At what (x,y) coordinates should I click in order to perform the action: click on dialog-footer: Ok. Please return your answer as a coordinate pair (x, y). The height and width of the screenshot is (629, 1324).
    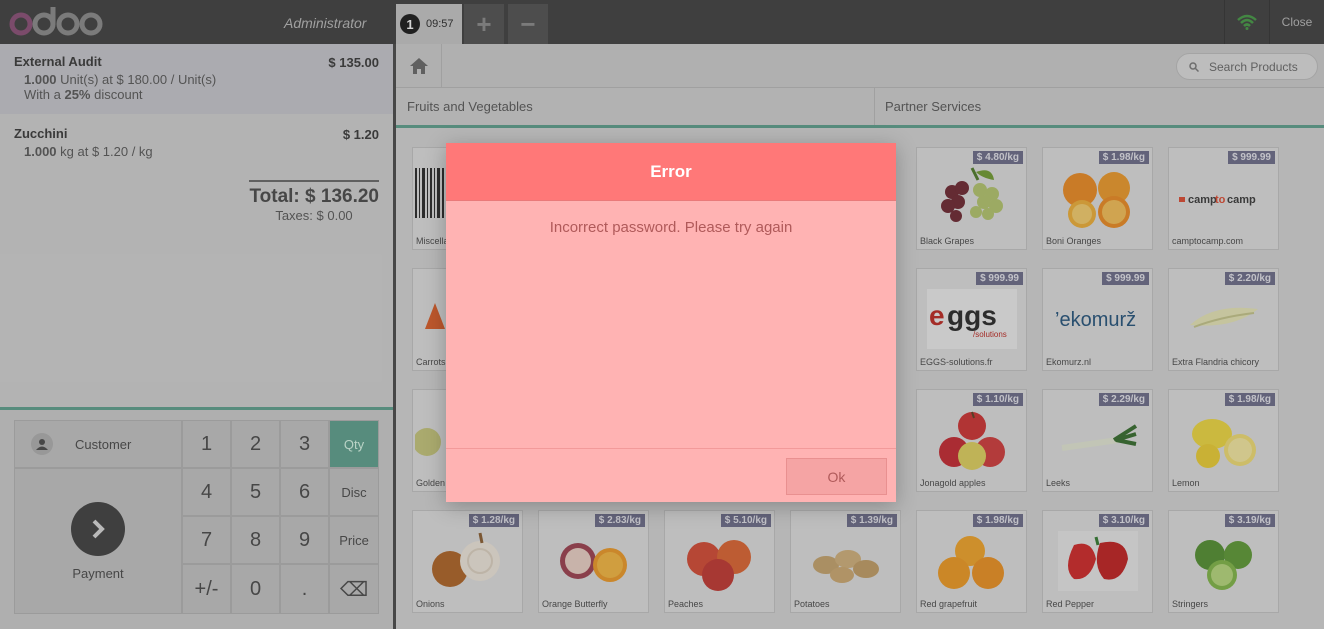
    Looking at the image, I should click on (671, 475).